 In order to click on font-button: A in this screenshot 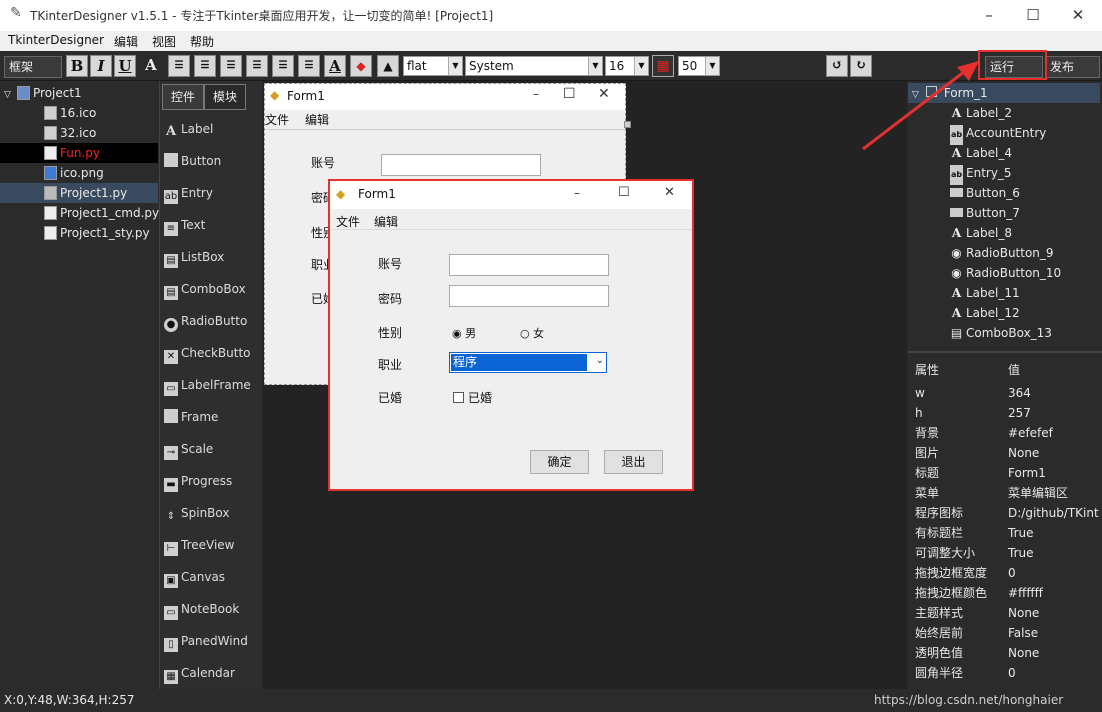, I will do `click(151, 66)`.